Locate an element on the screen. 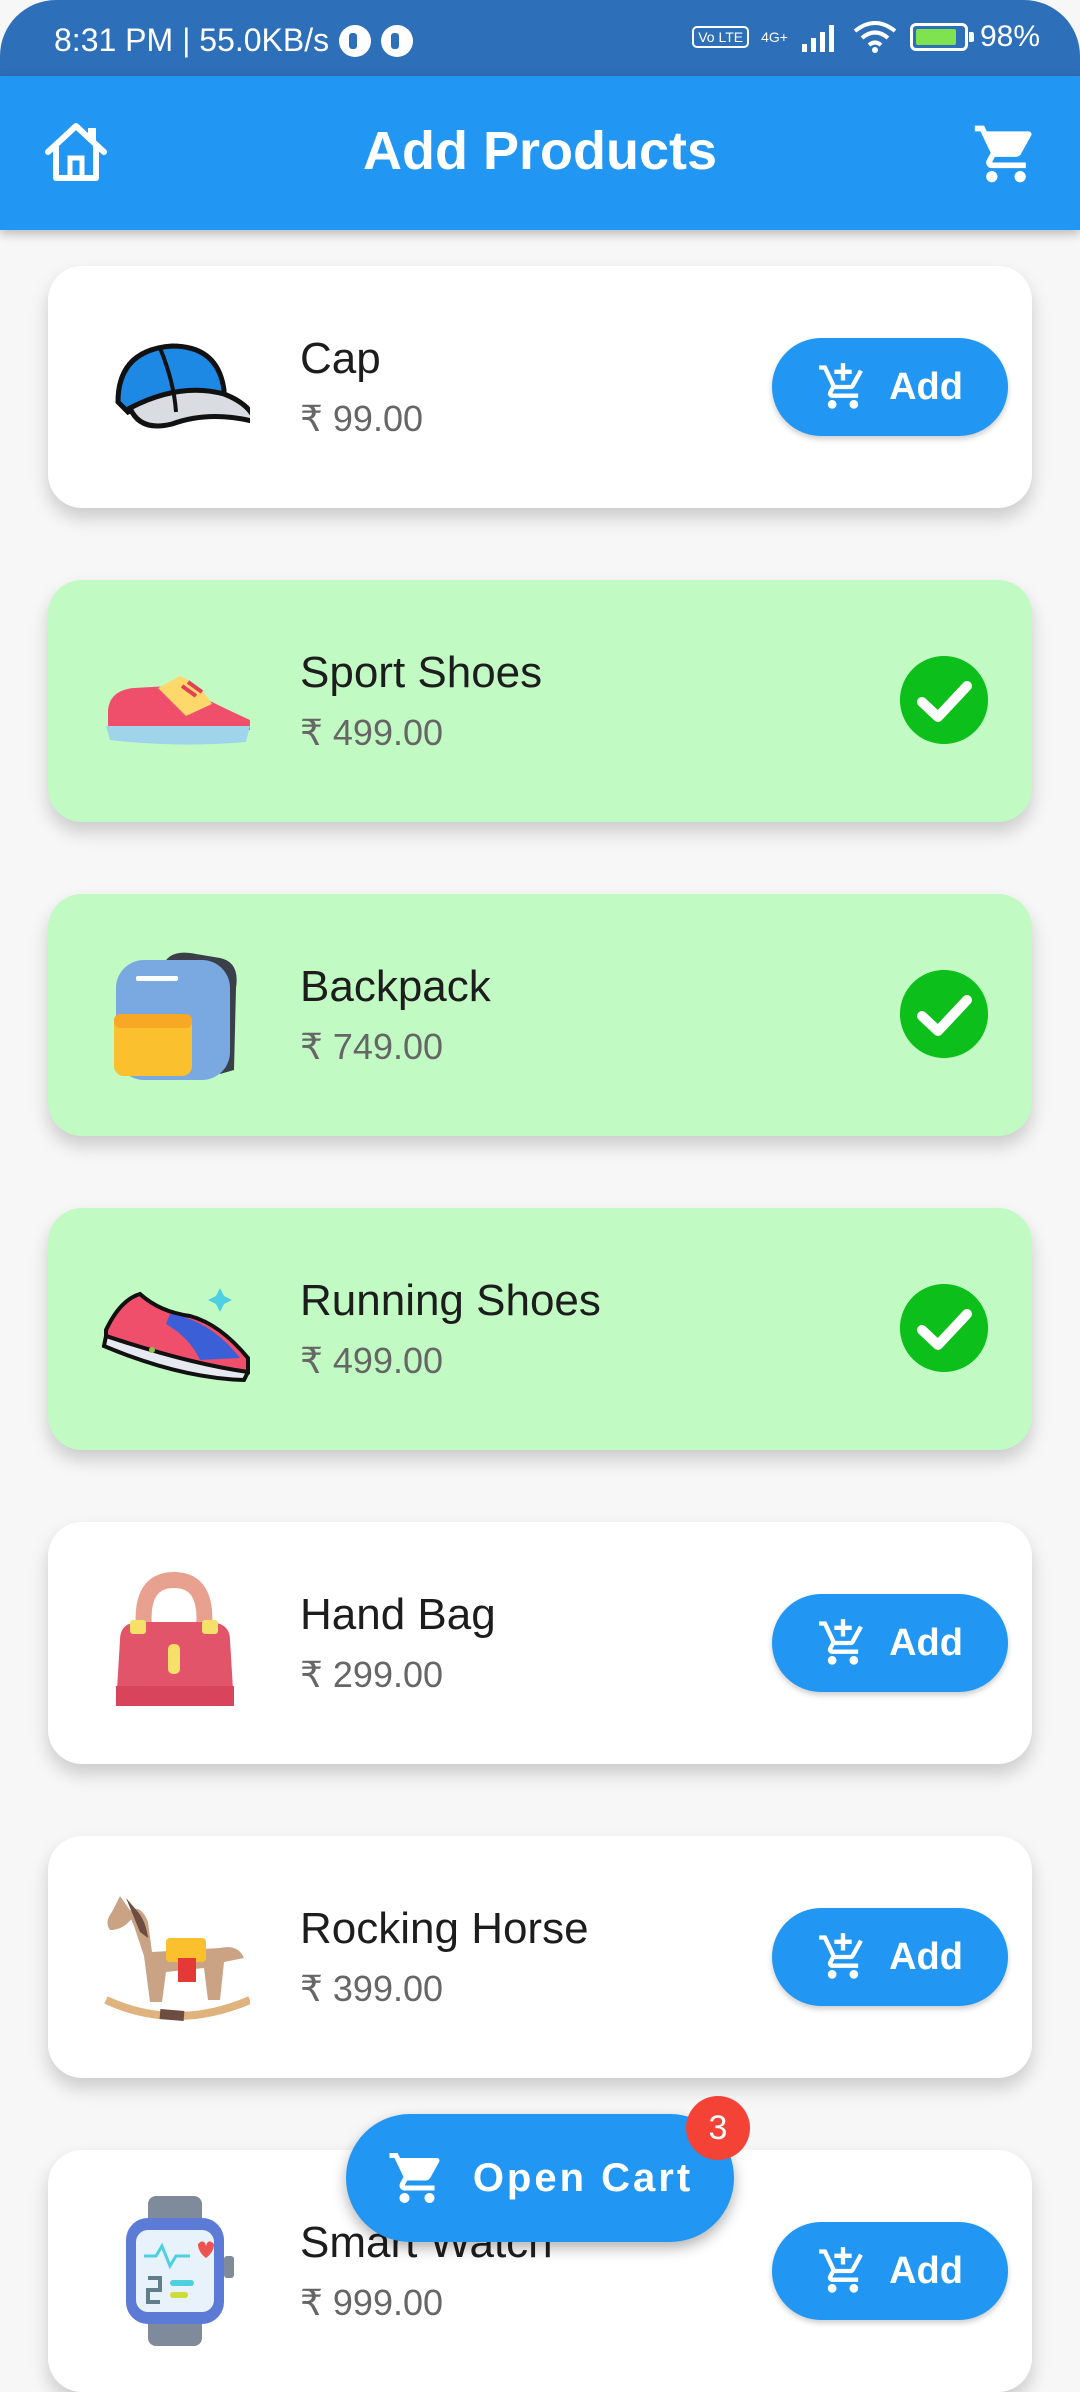  product-name: Rocking Horse is located at coordinates (444, 1928).